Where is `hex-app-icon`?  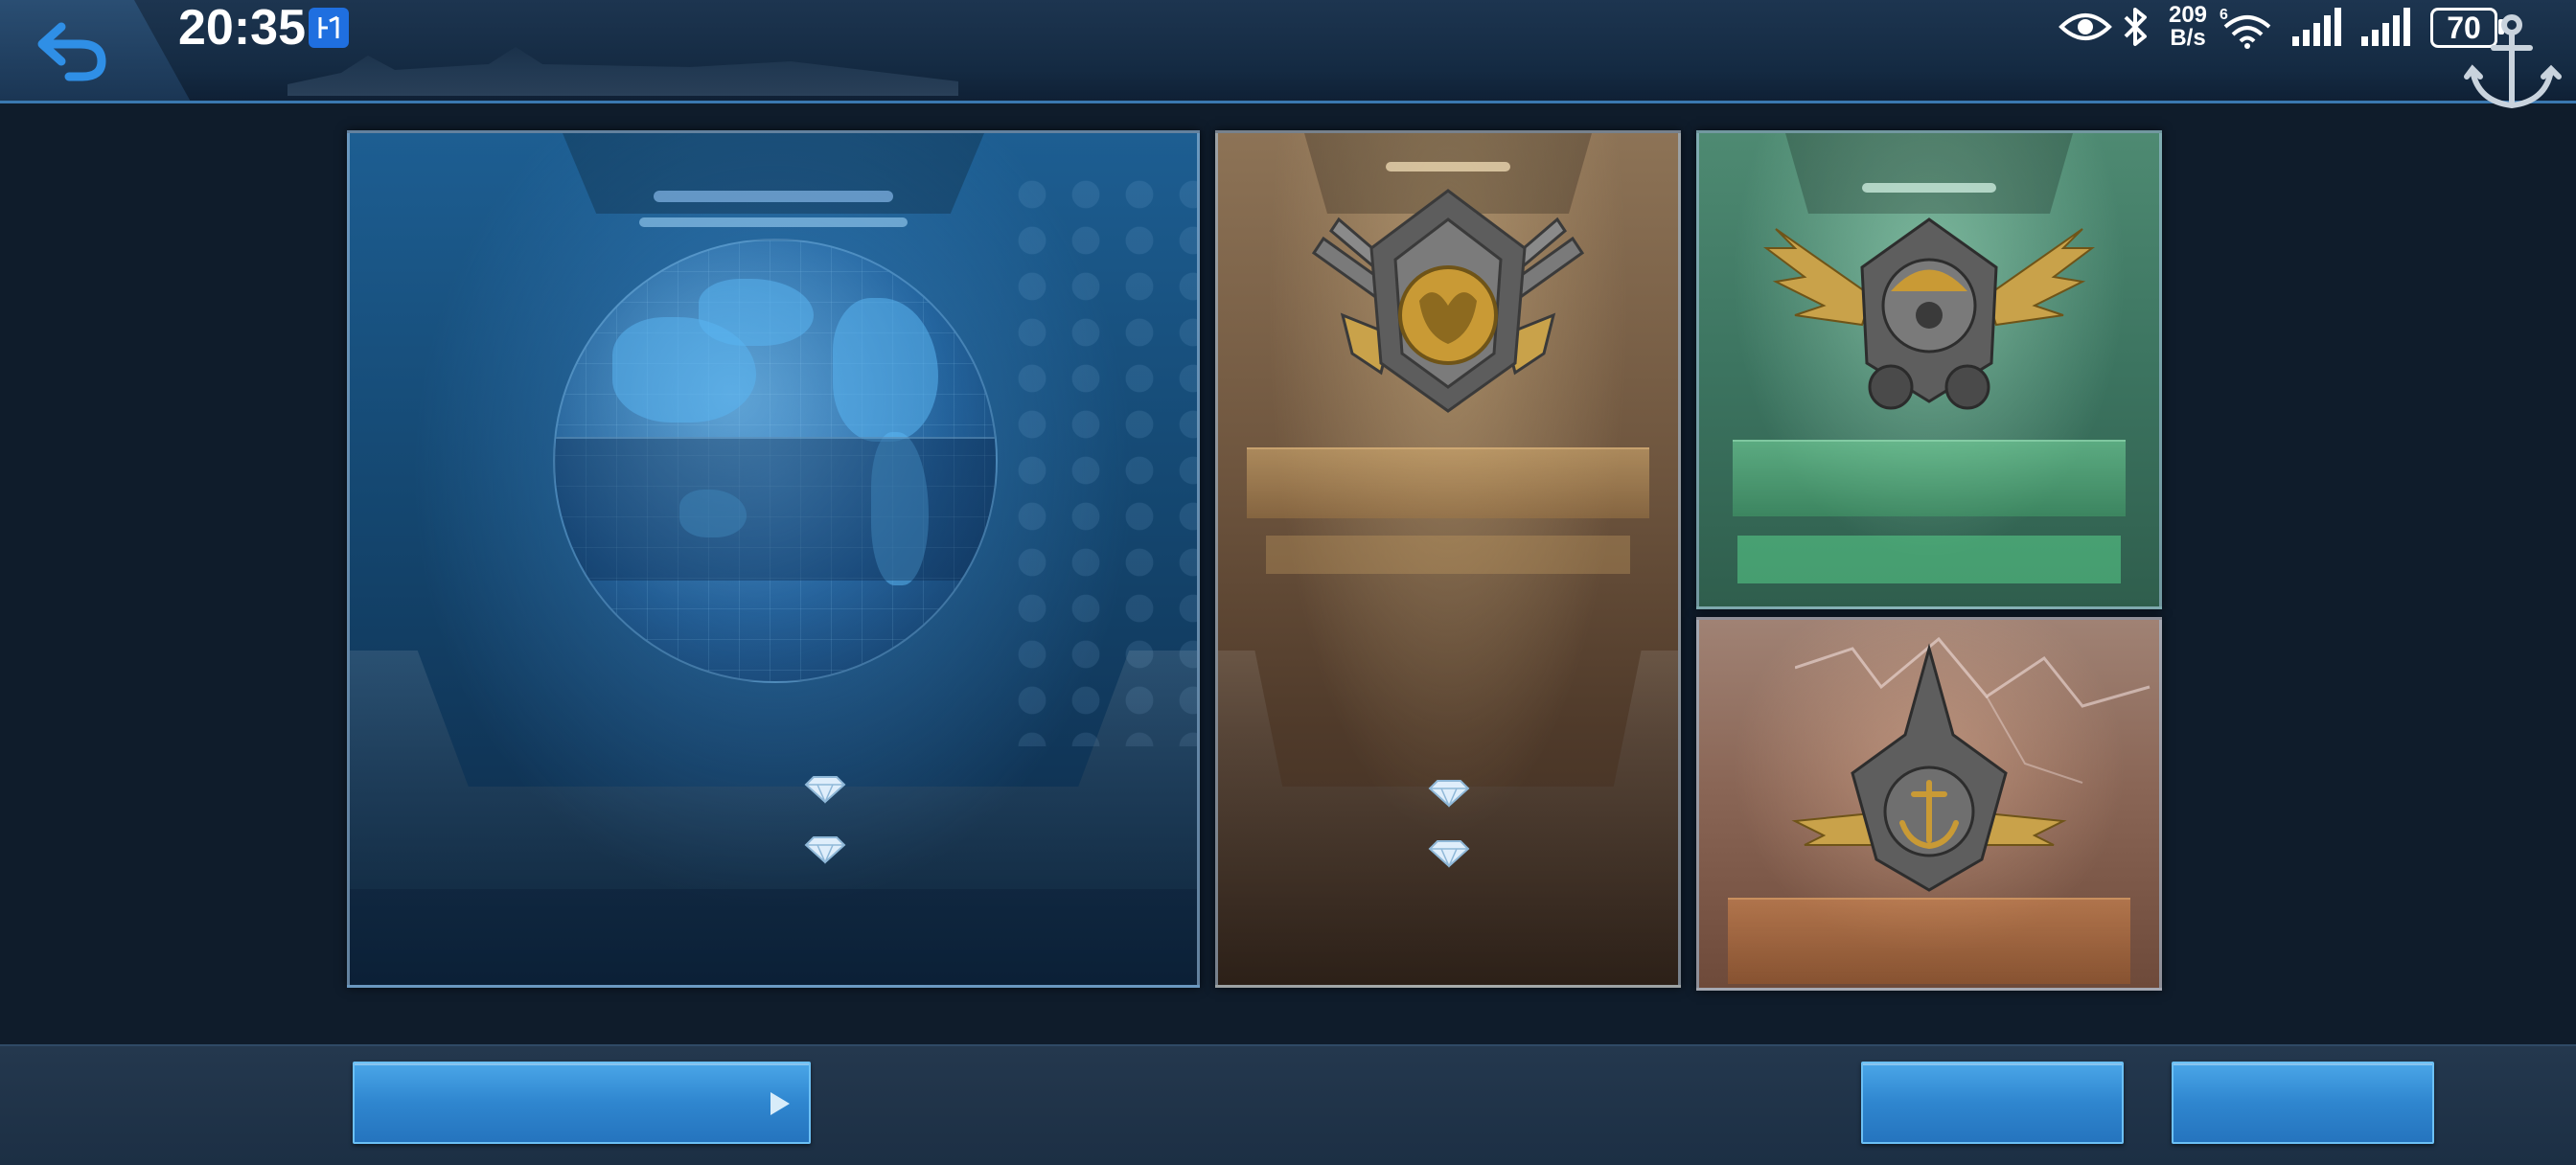 hex-app-icon is located at coordinates (329, 28).